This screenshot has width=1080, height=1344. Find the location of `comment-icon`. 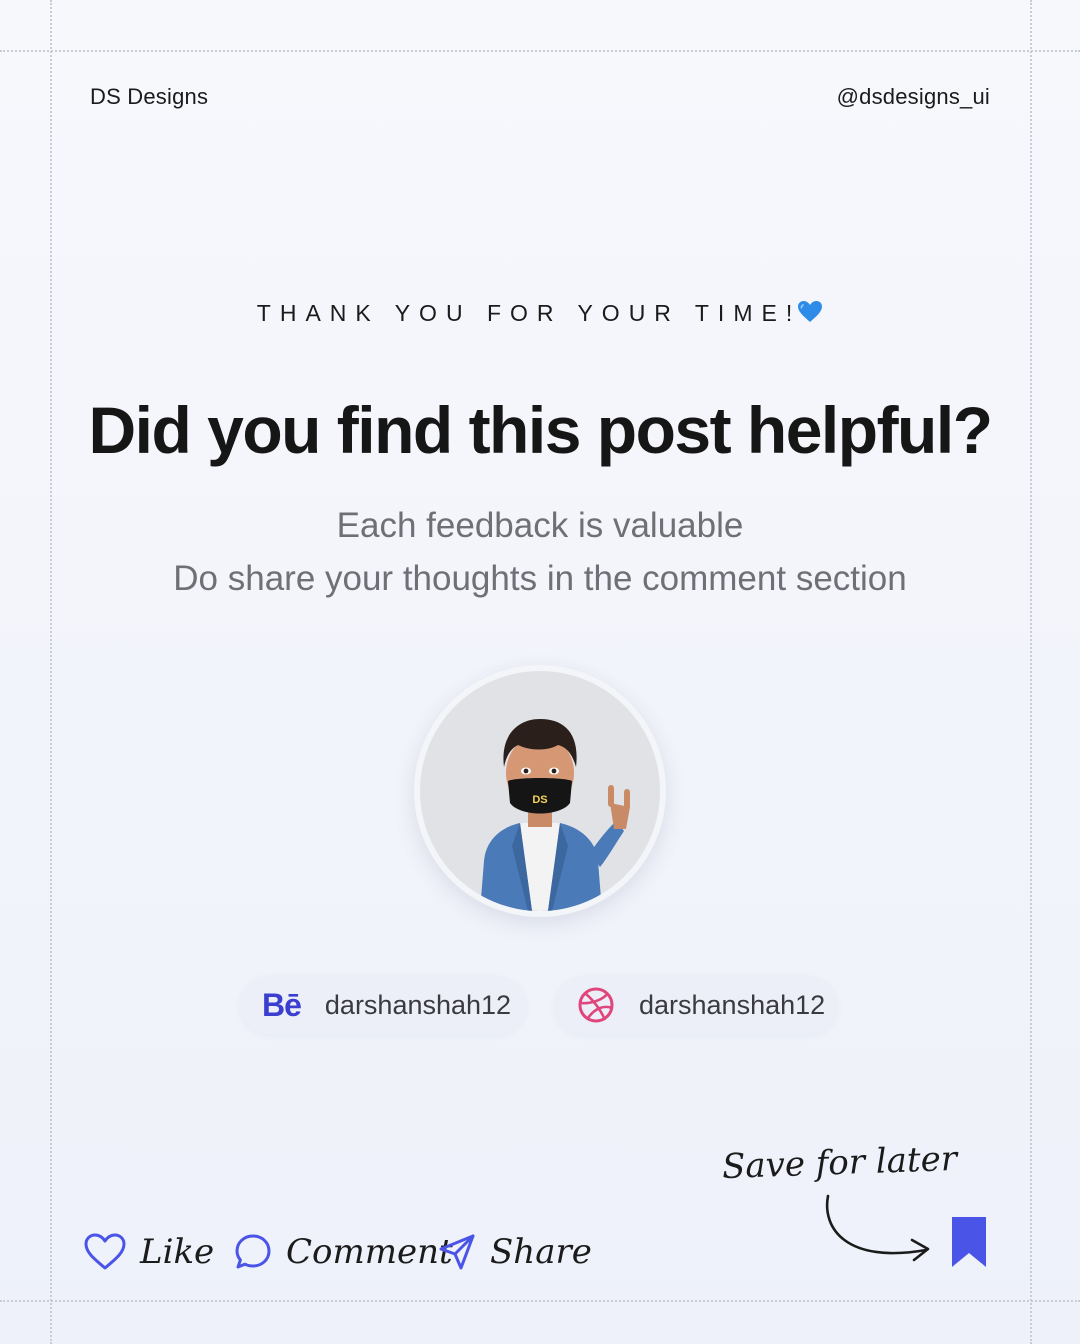

comment-icon is located at coordinates (253, 1251).